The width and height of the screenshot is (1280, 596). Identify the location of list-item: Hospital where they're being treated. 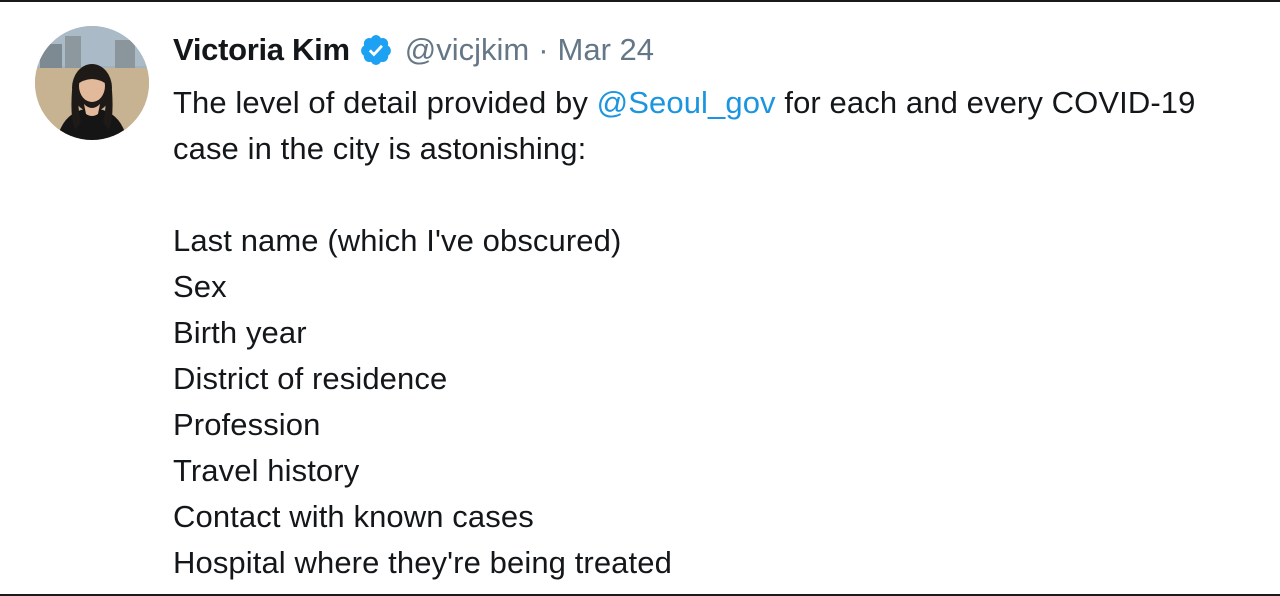
(422, 562).